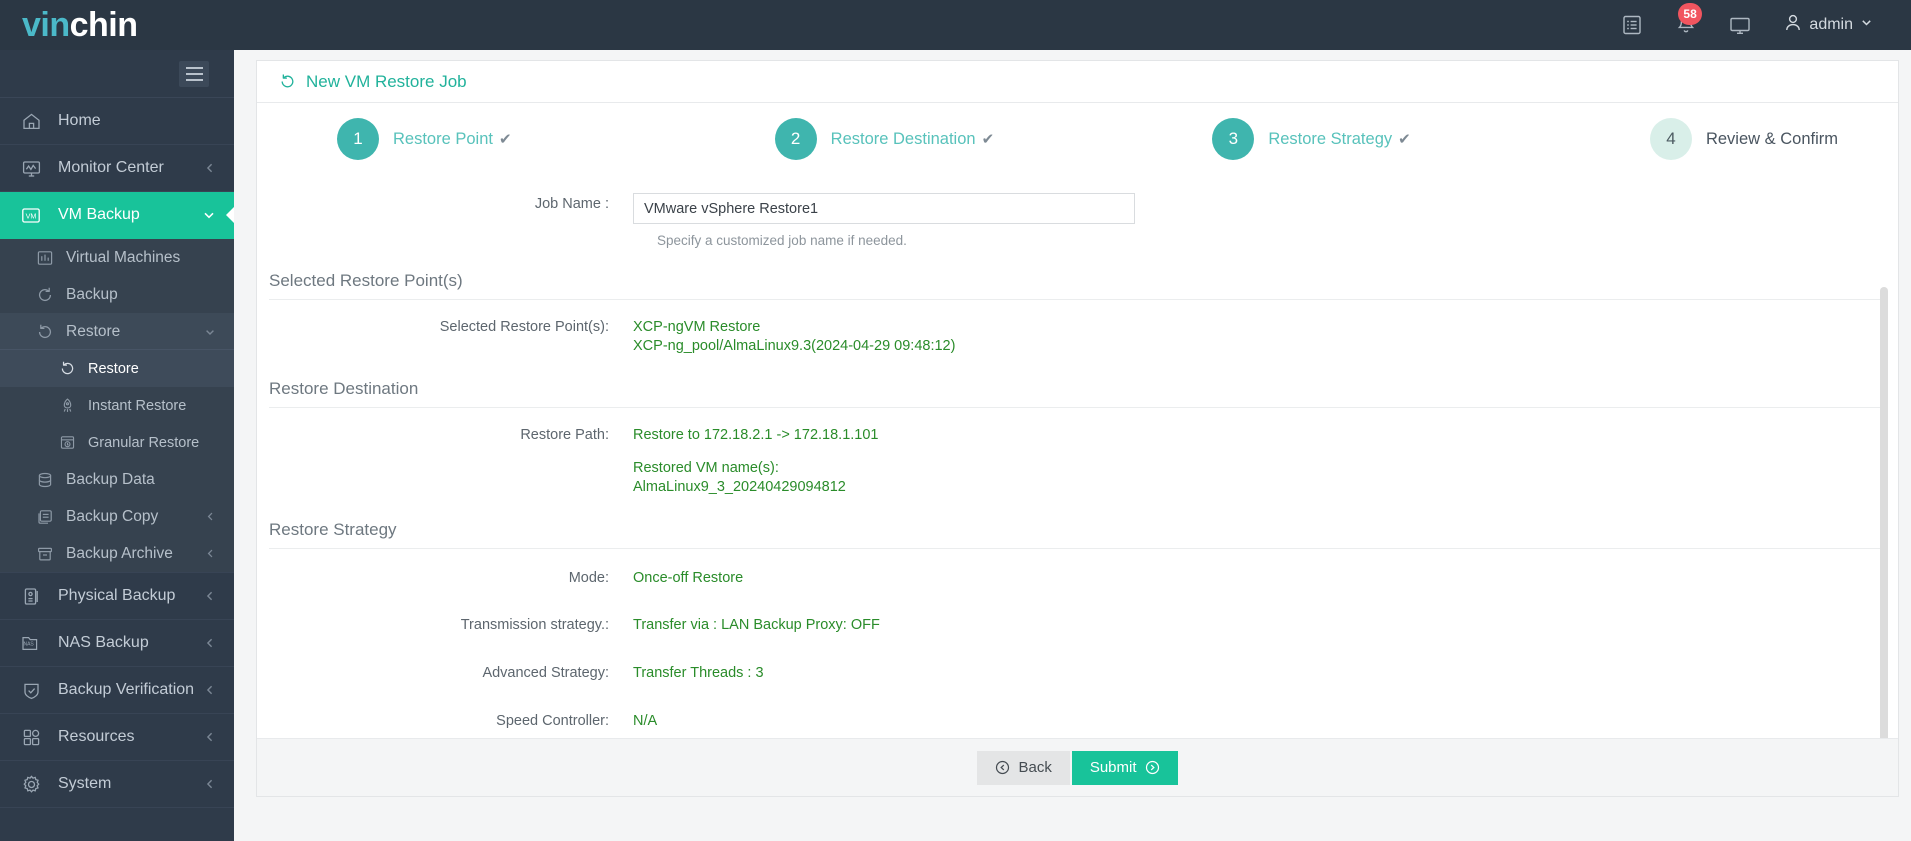  I want to click on sidebar-item-vm-backup: VM VM Backup, so click(117, 215).